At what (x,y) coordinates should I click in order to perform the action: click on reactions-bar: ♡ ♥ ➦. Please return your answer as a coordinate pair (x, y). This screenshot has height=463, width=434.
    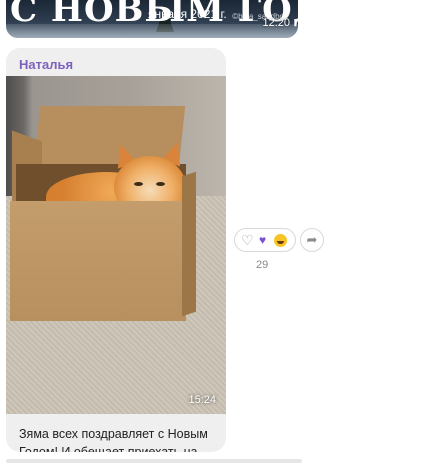
    Looking at the image, I should click on (280, 240).